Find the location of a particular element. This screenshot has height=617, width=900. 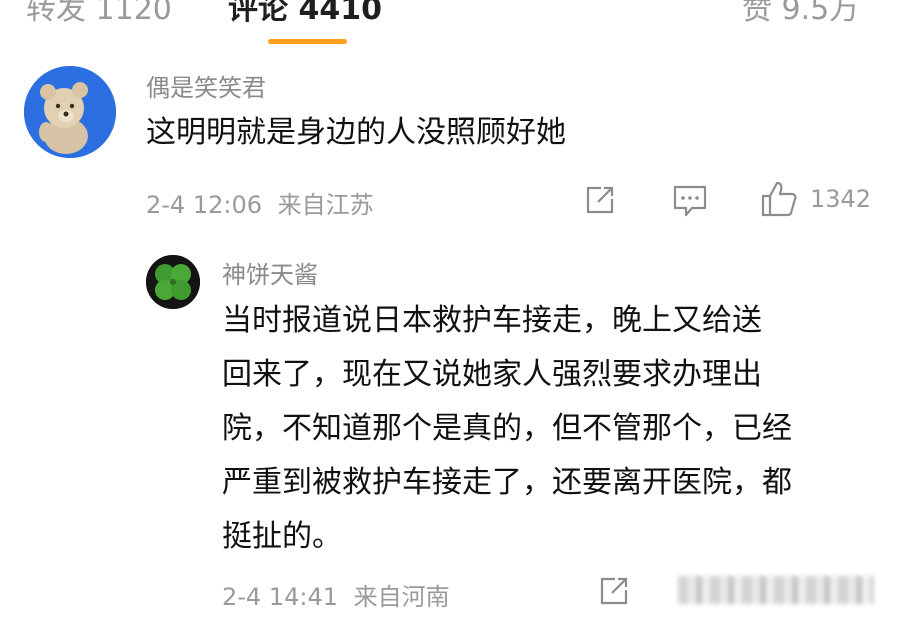

thumbs-up-icon is located at coordinates (779, 201).